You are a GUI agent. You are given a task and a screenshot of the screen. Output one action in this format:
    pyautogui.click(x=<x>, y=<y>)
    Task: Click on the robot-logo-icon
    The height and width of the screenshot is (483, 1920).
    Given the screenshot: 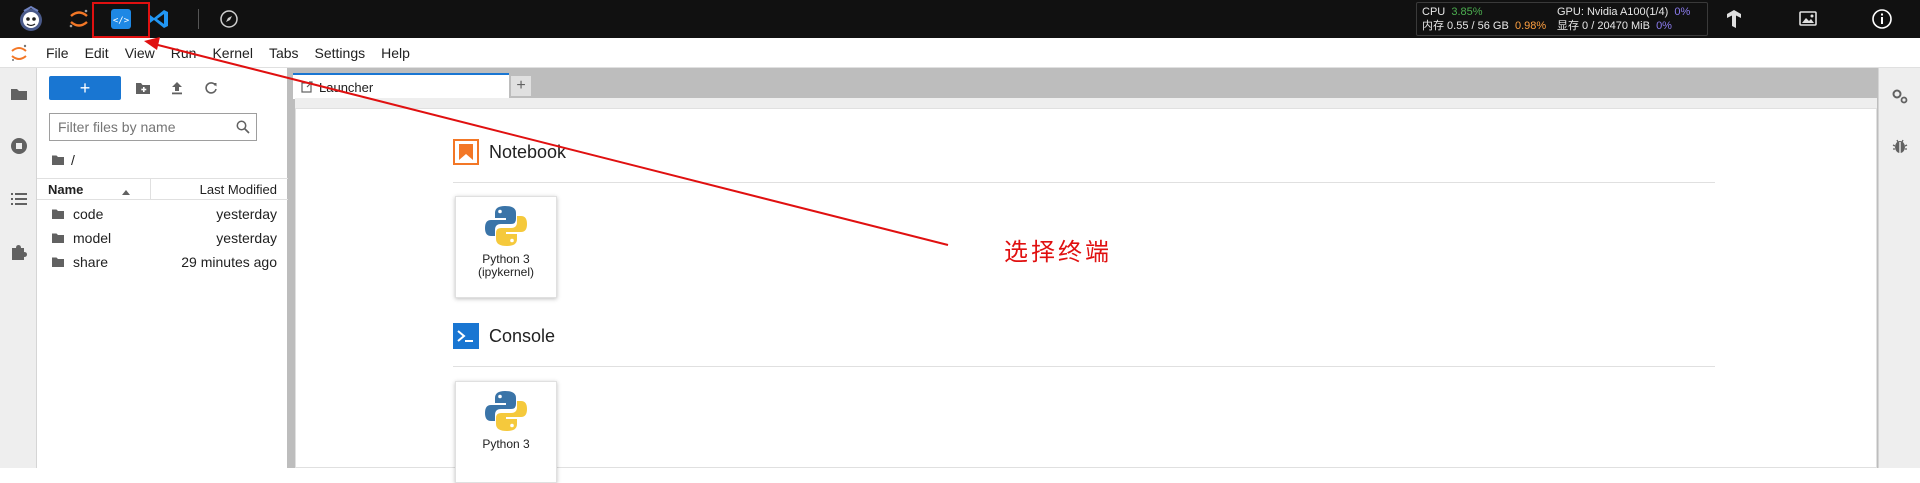 What is the action you would take?
    pyautogui.click(x=31, y=19)
    